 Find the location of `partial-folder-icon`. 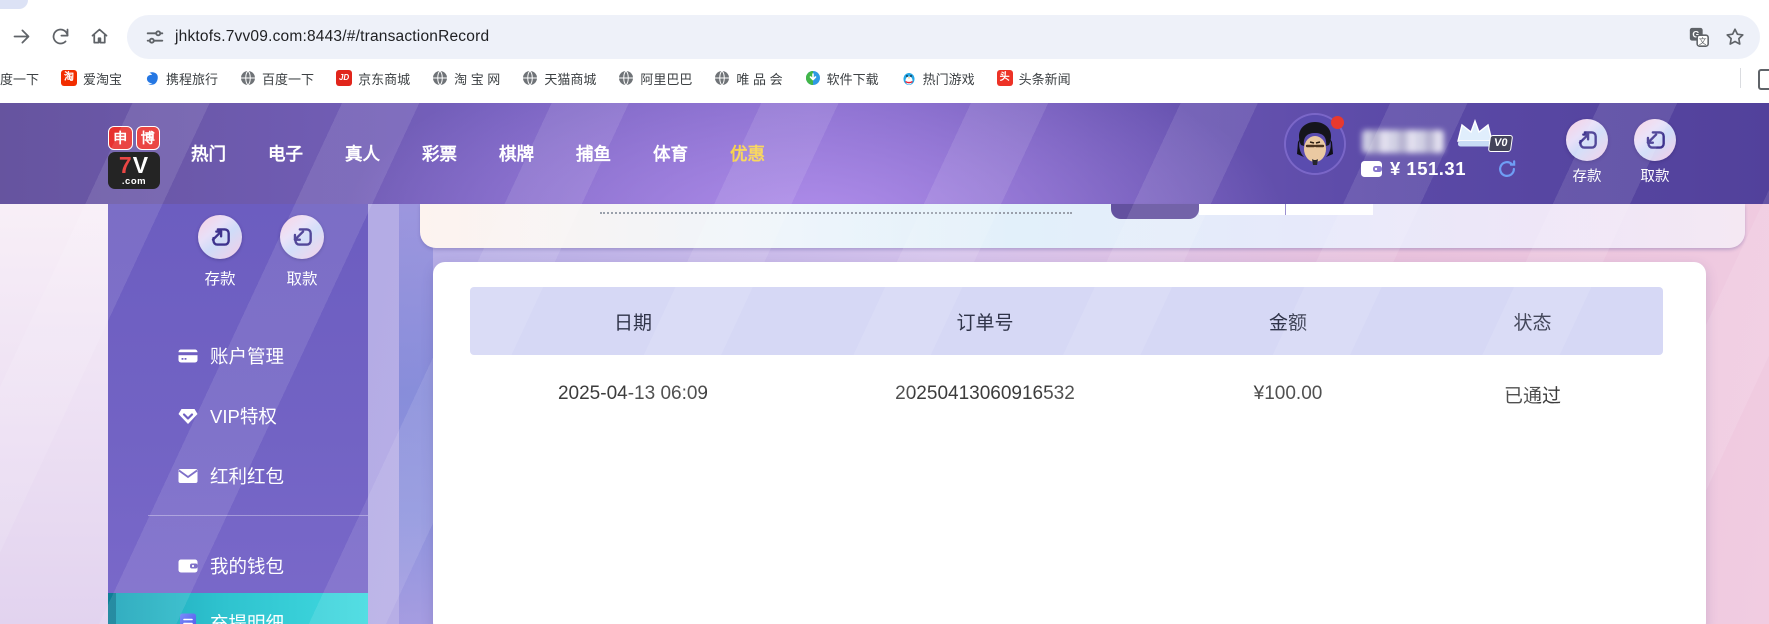

partial-folder-icon is located at coordinates (1763, 79).